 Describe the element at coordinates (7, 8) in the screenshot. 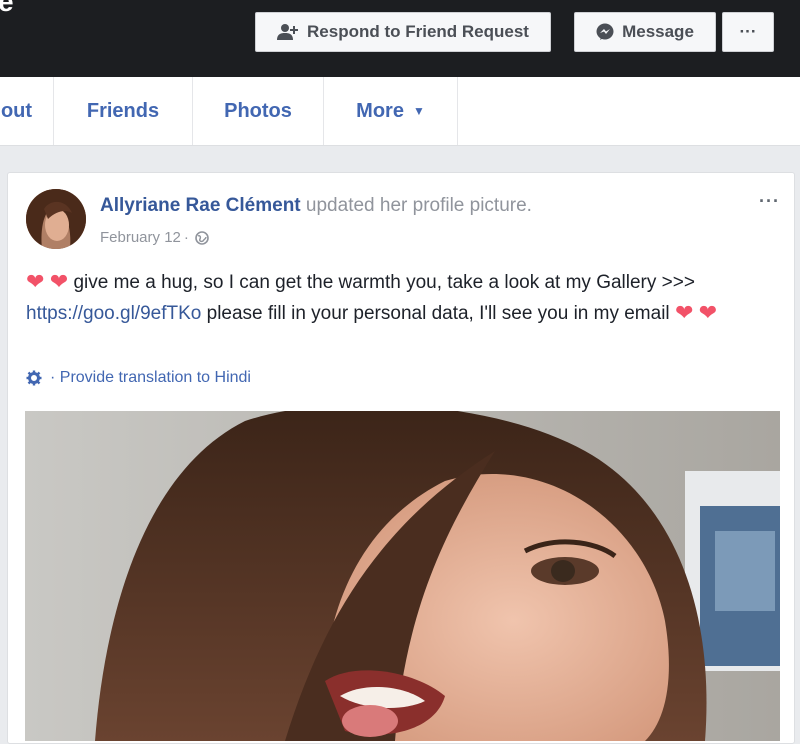

I see `cover-name-fragment: e` at that location.